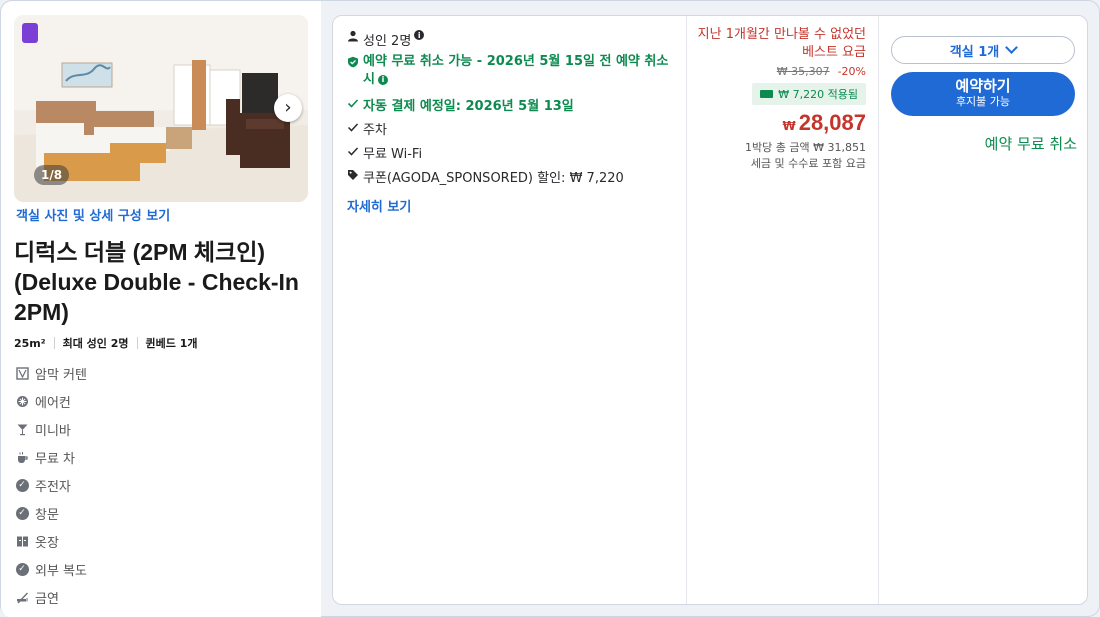  Describe the element at coordinates (22, 541) in the screenshot. I see `wardrobe-icon` at that location.